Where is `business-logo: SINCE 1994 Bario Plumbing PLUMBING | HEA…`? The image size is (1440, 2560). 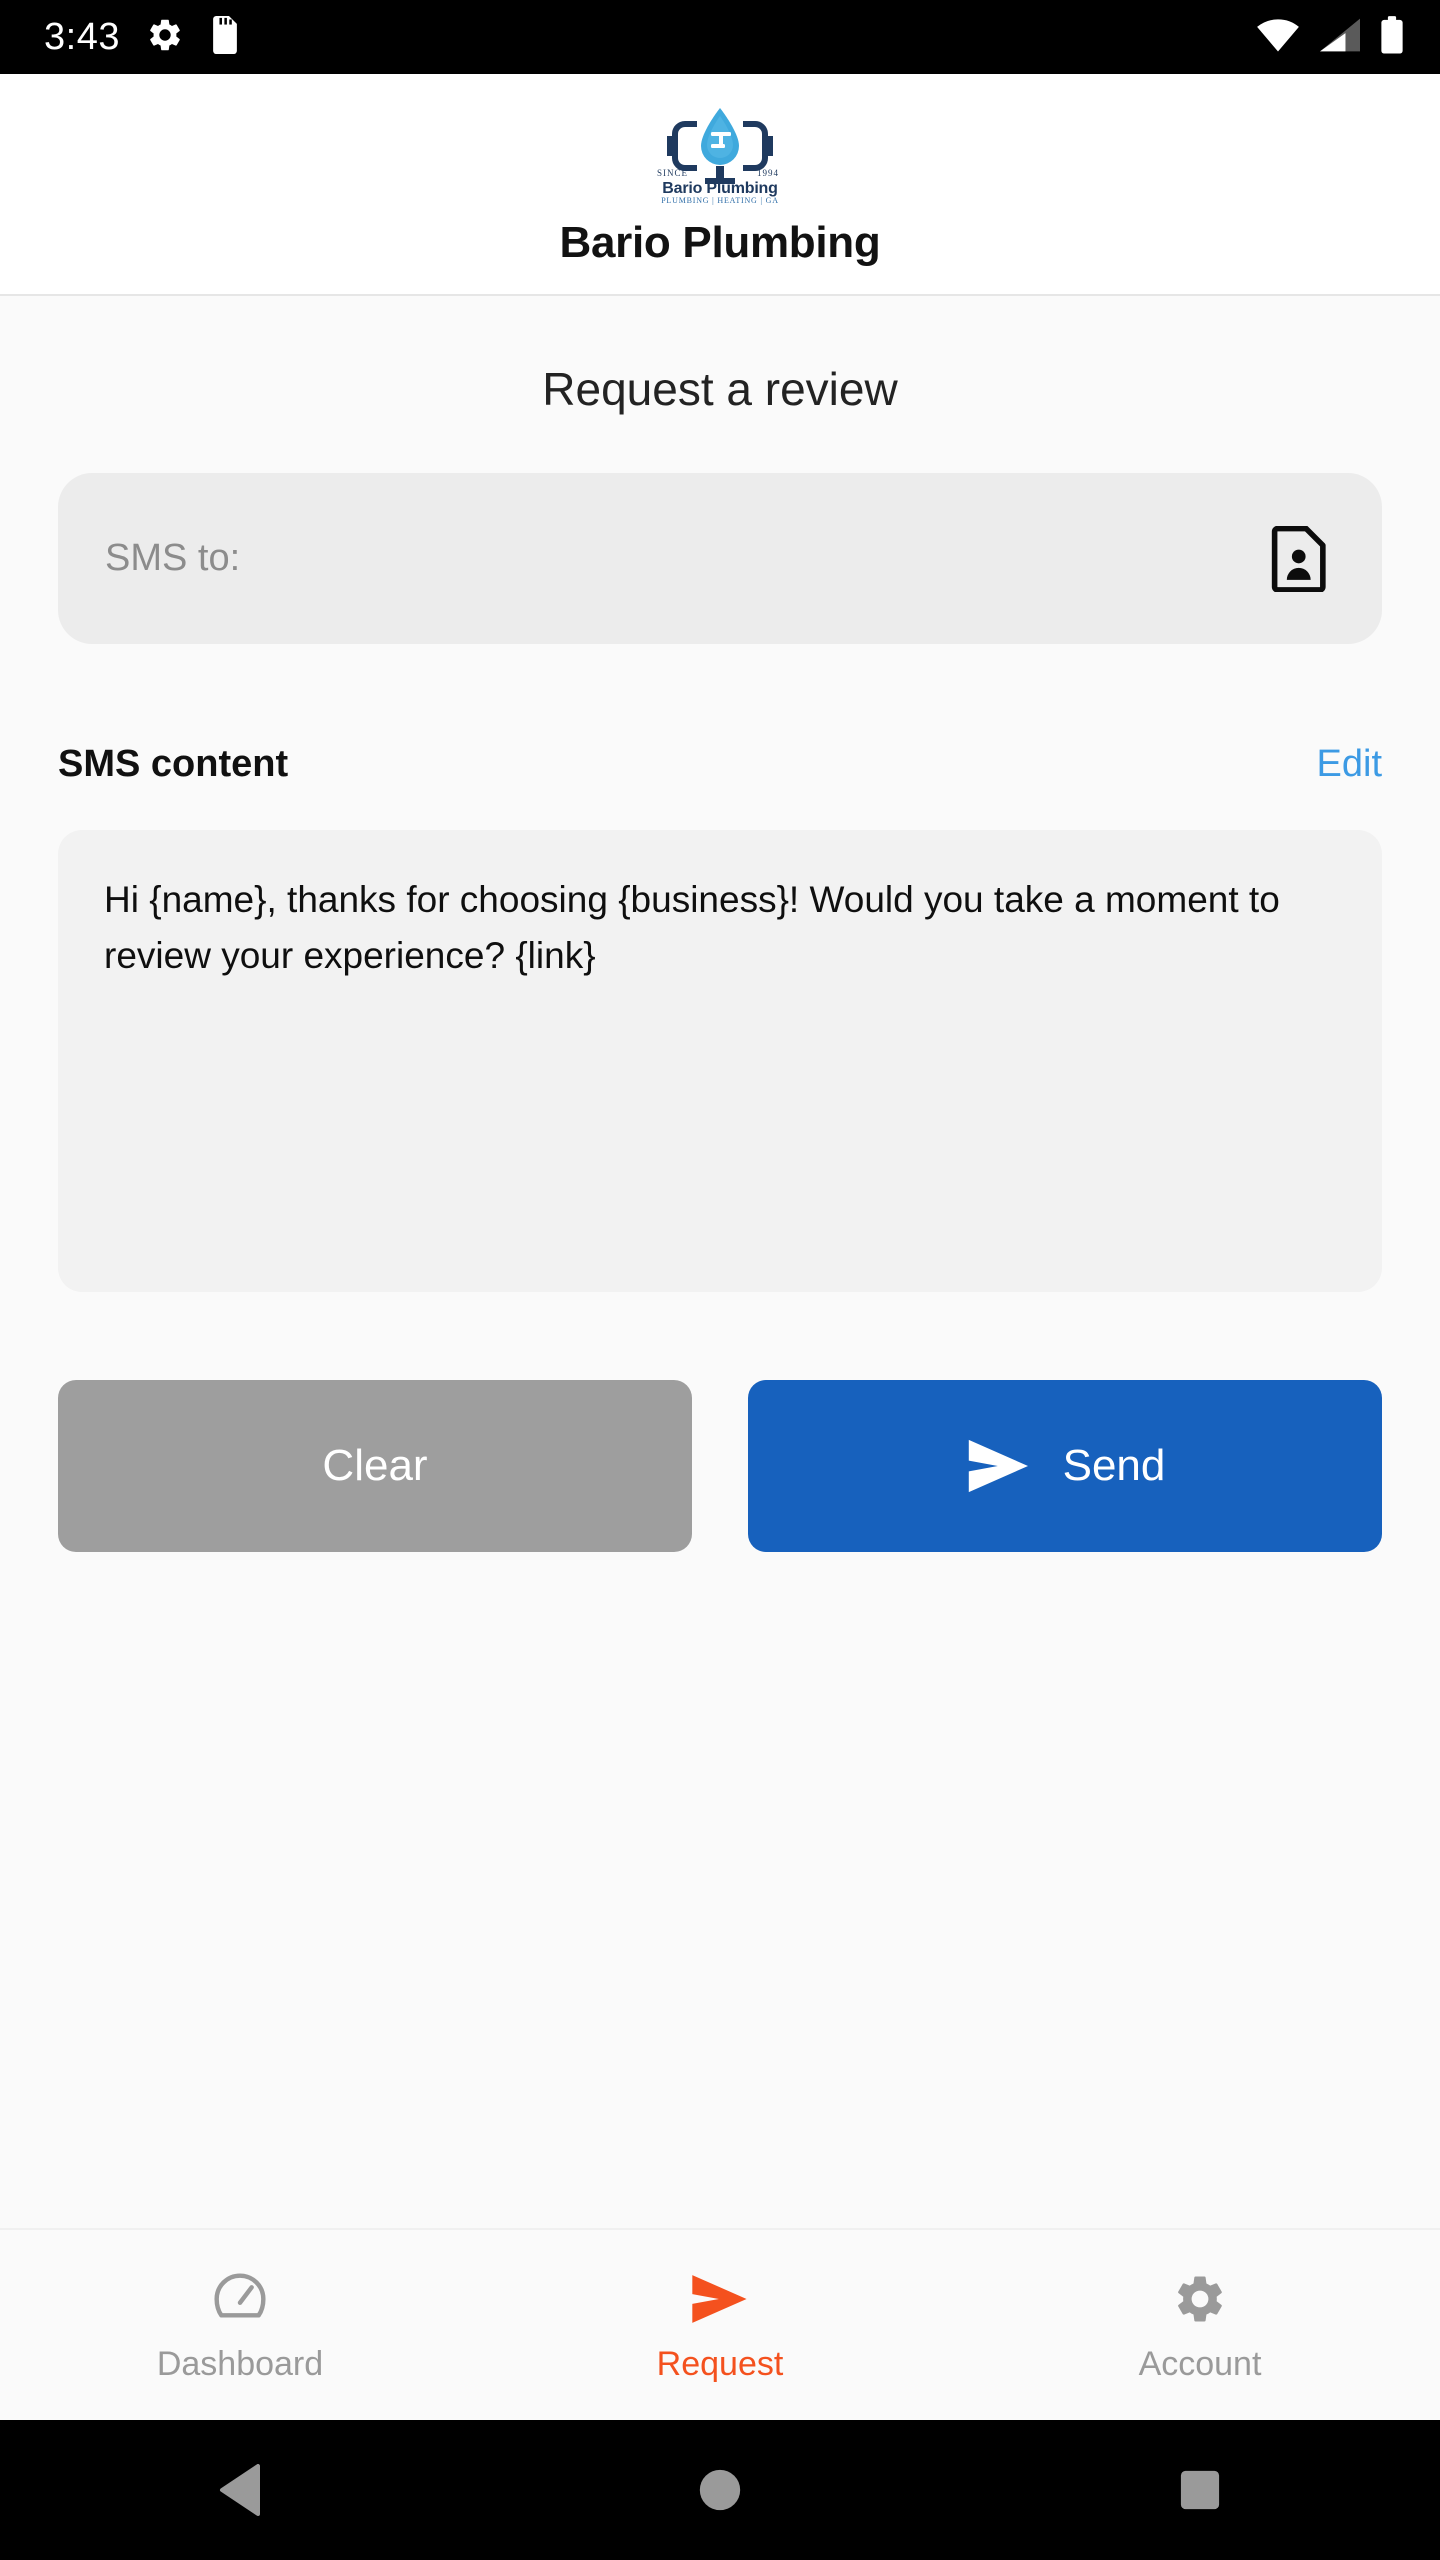 business-logo: SINCE 1994 Bario Plumbing PLUMBING | HEA… is located at coordinates (720, 151).